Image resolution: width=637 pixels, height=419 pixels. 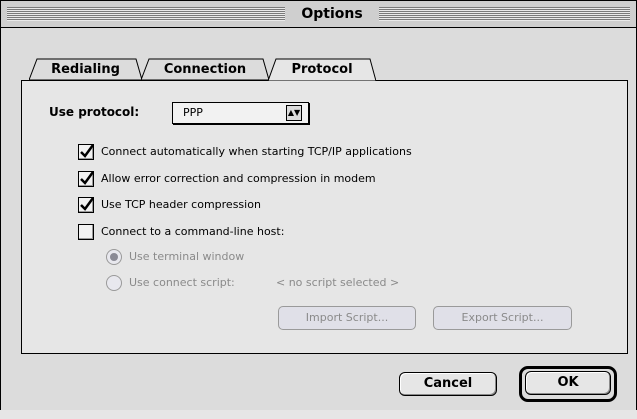 I want to click on error-correction-checkbox, so click(x=86, y=179).